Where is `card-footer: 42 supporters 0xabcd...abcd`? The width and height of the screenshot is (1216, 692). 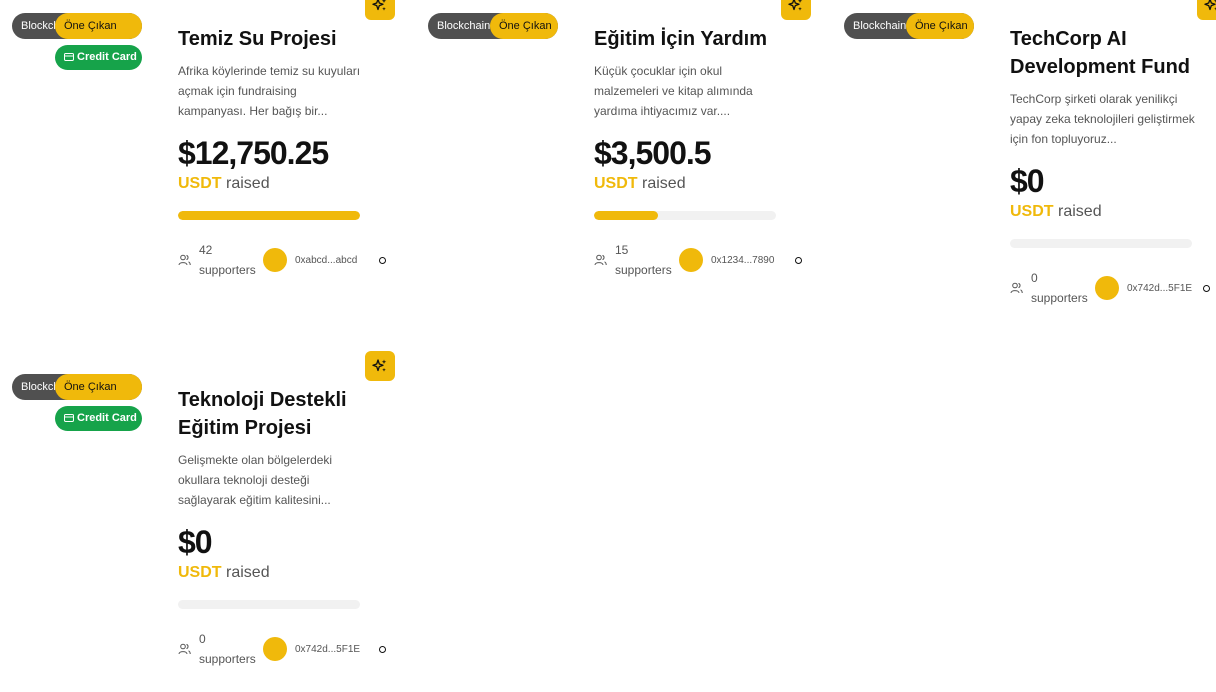
card-footer: 42 supporters 0xabcd...abcd is located at coordinates (288, 260).